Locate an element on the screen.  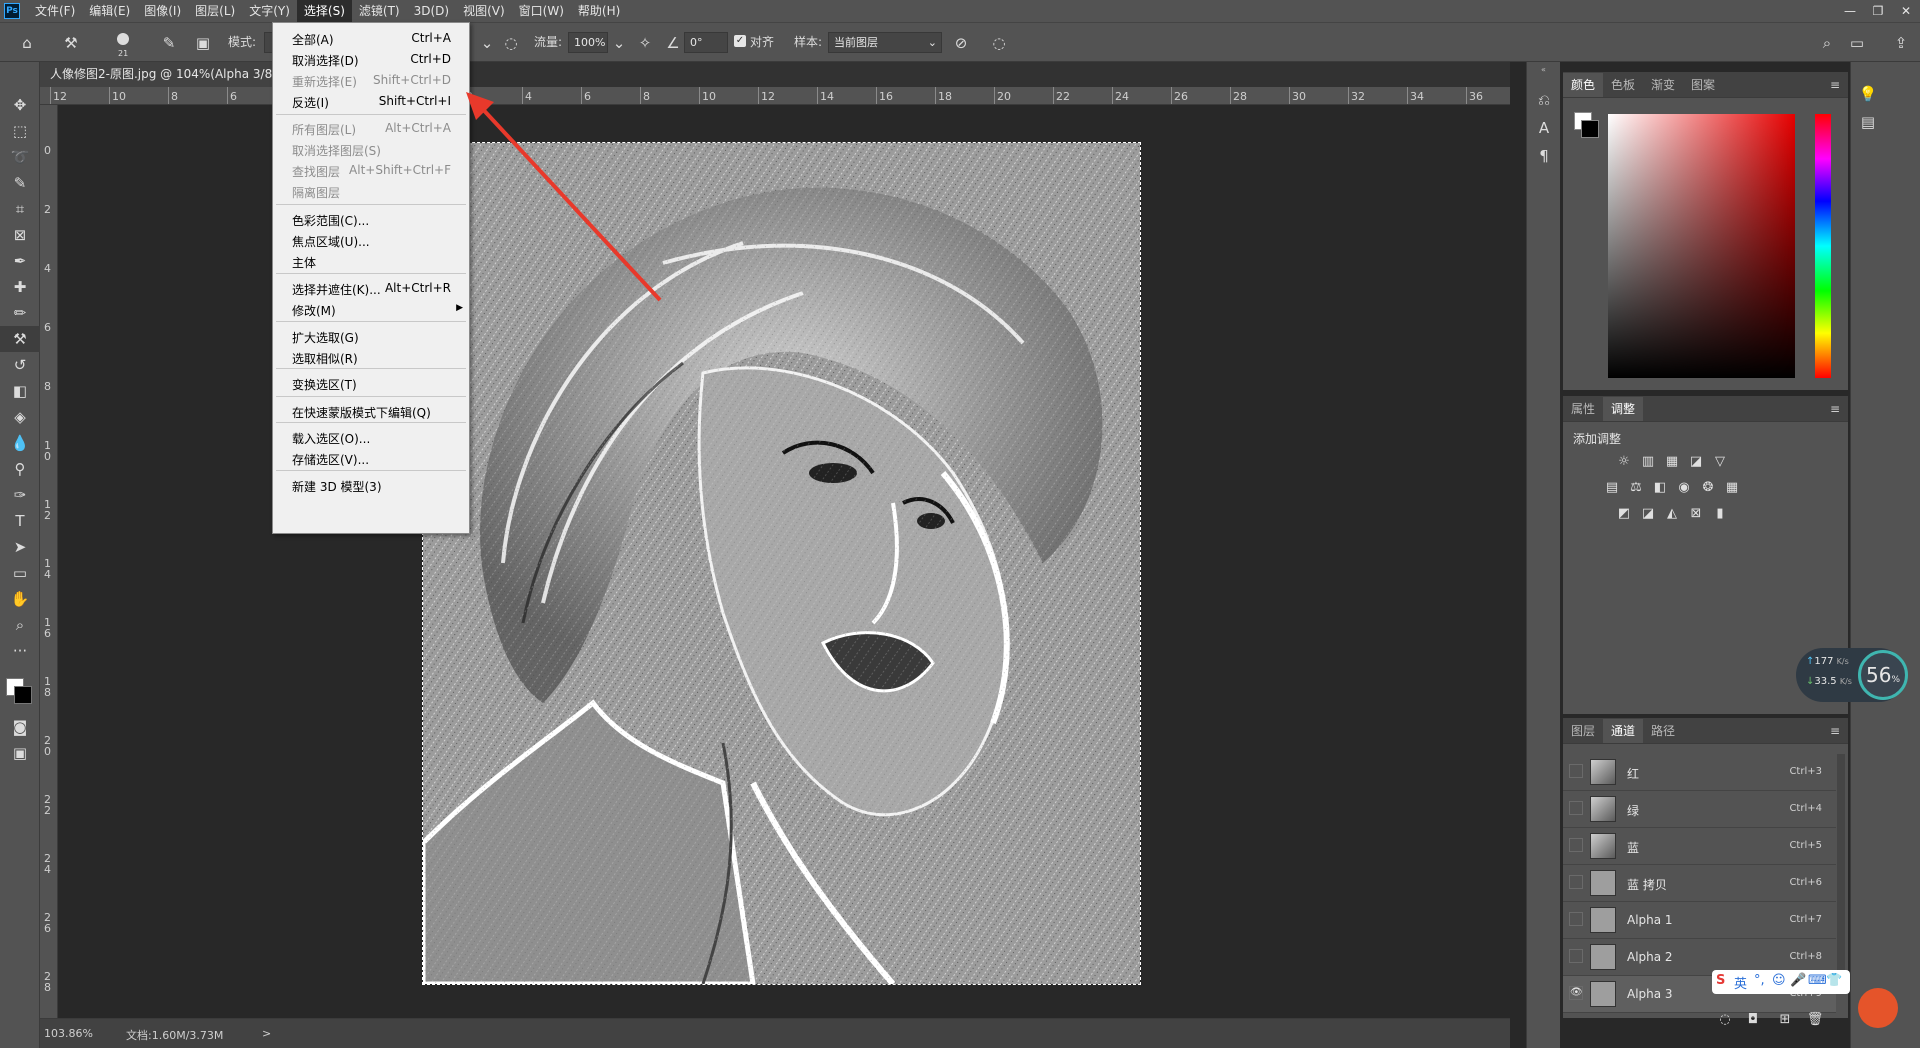
assistant-avatar is located at coordinates (1878, 1008).